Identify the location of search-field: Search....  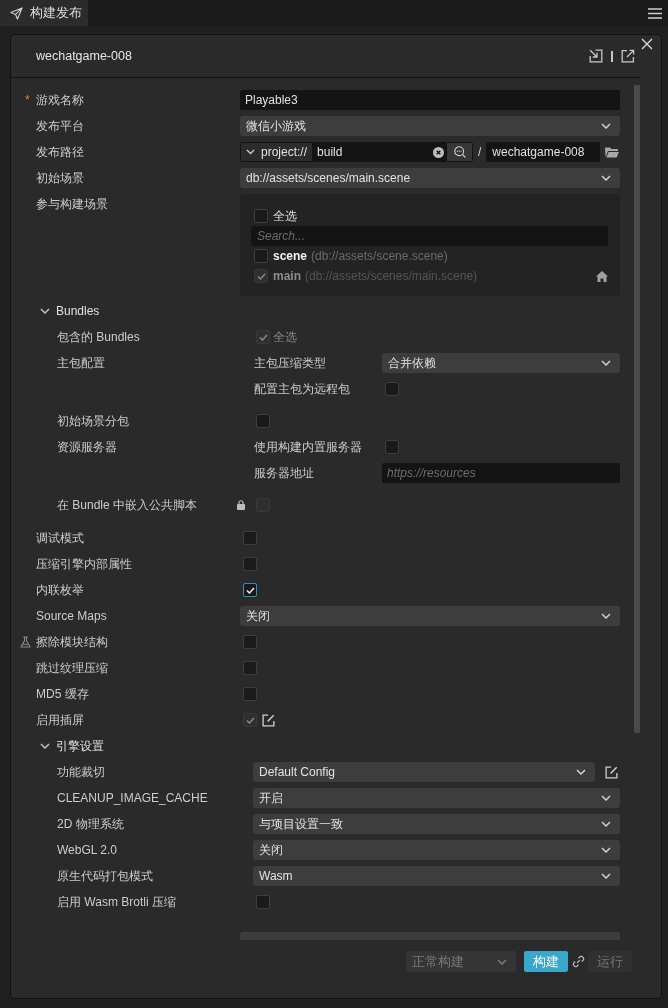
(429, 236).